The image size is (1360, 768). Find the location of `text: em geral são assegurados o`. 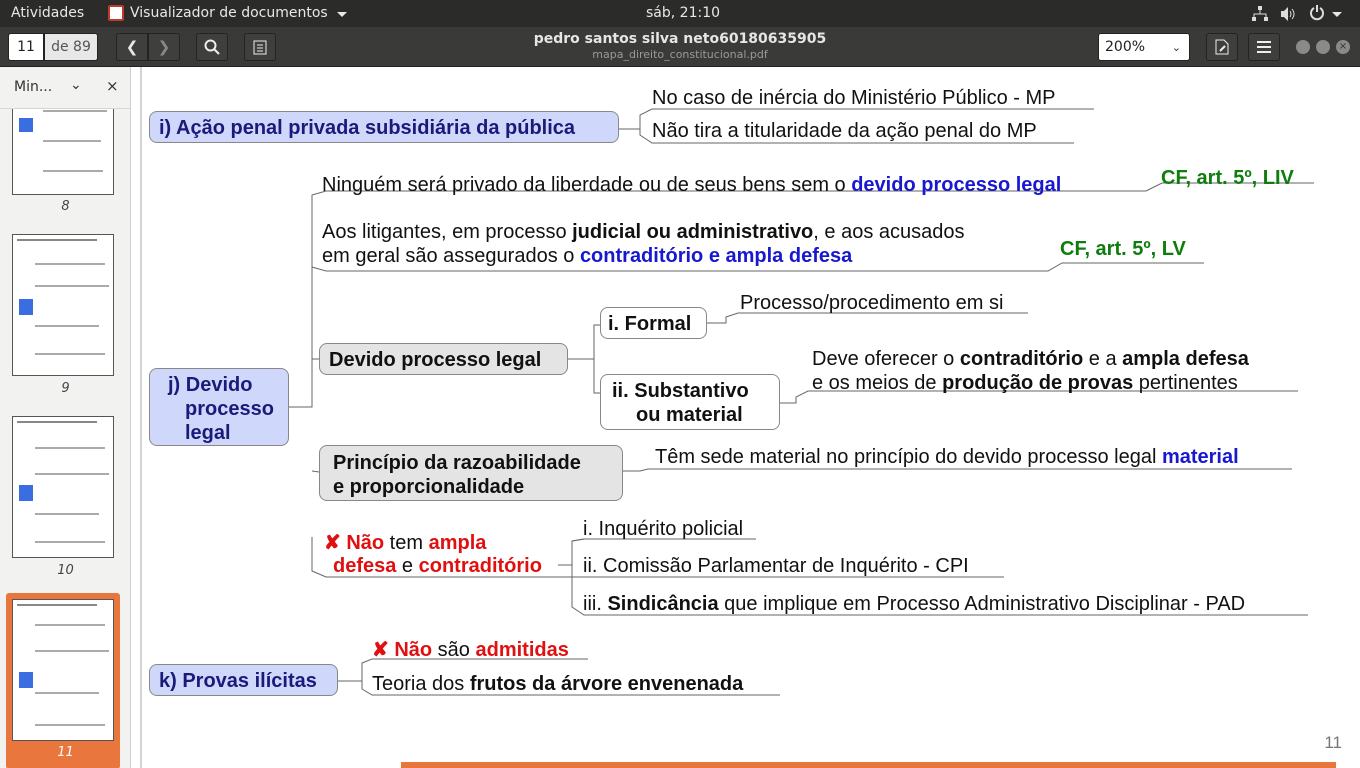

text: em geral são assegurados o is located at coordinates (451, 256).